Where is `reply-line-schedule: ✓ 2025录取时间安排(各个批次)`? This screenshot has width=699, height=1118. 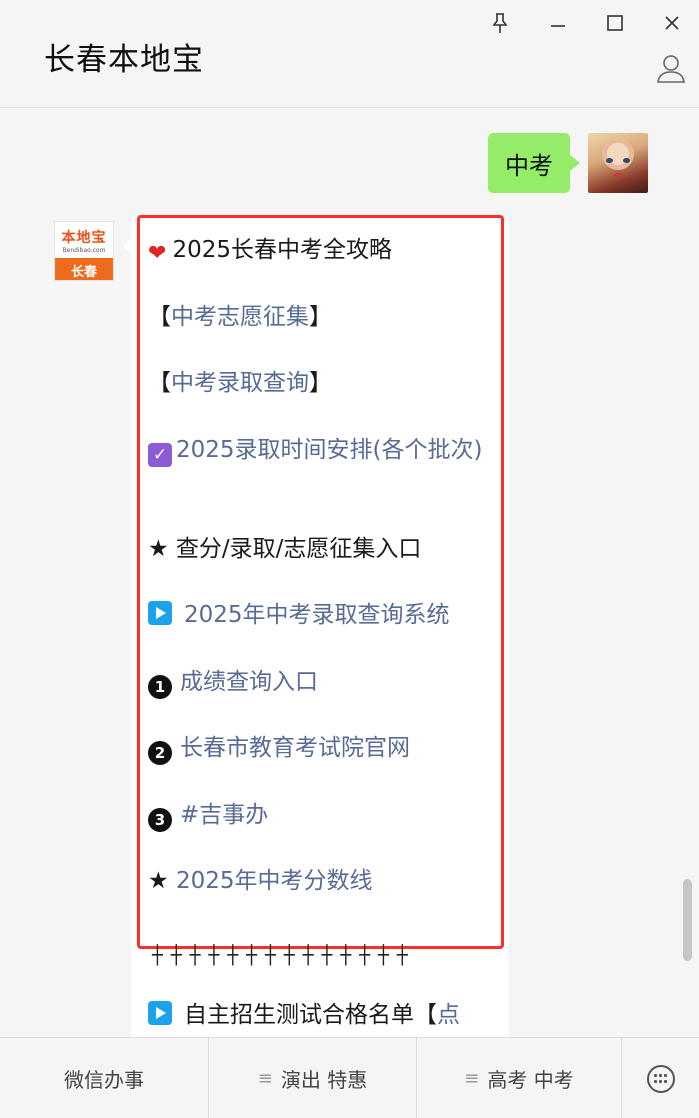 reply-line-schedule: ✓ 2025录取时间安排(各个批次) is located at coordinates (323, 450).